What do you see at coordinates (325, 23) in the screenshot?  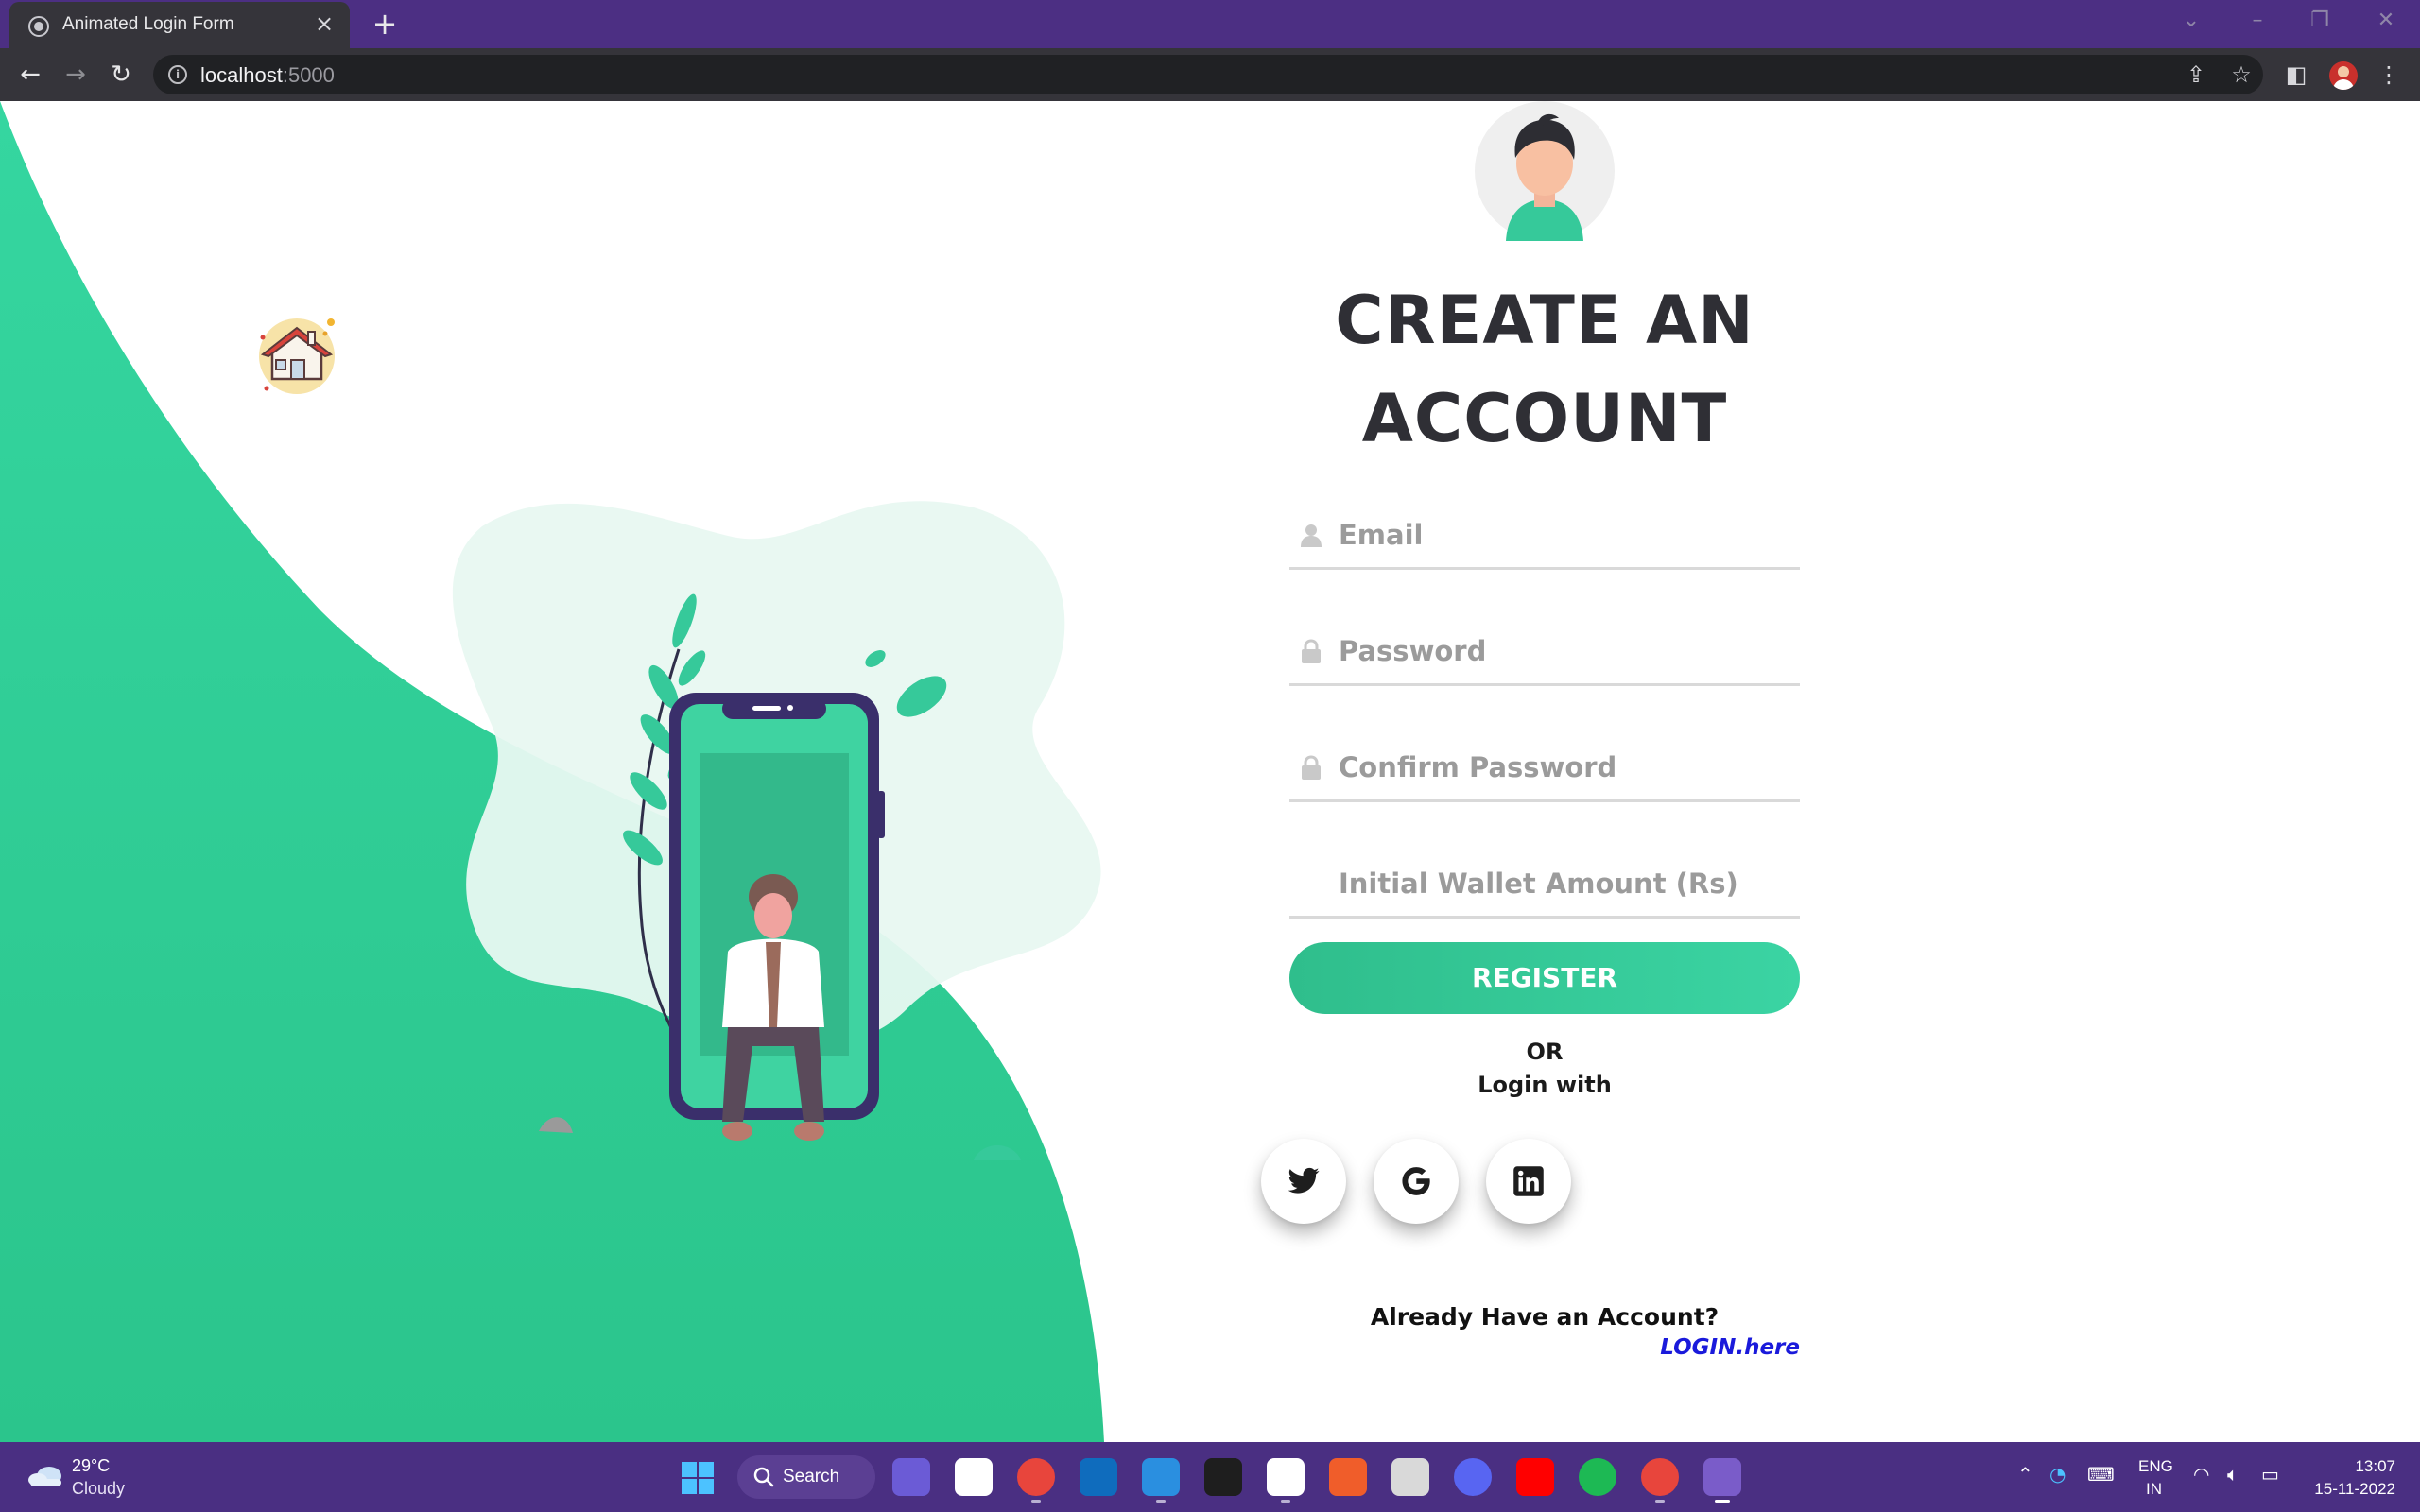 I see `tab-close-icon: ×` at bounding box center [325, 23].